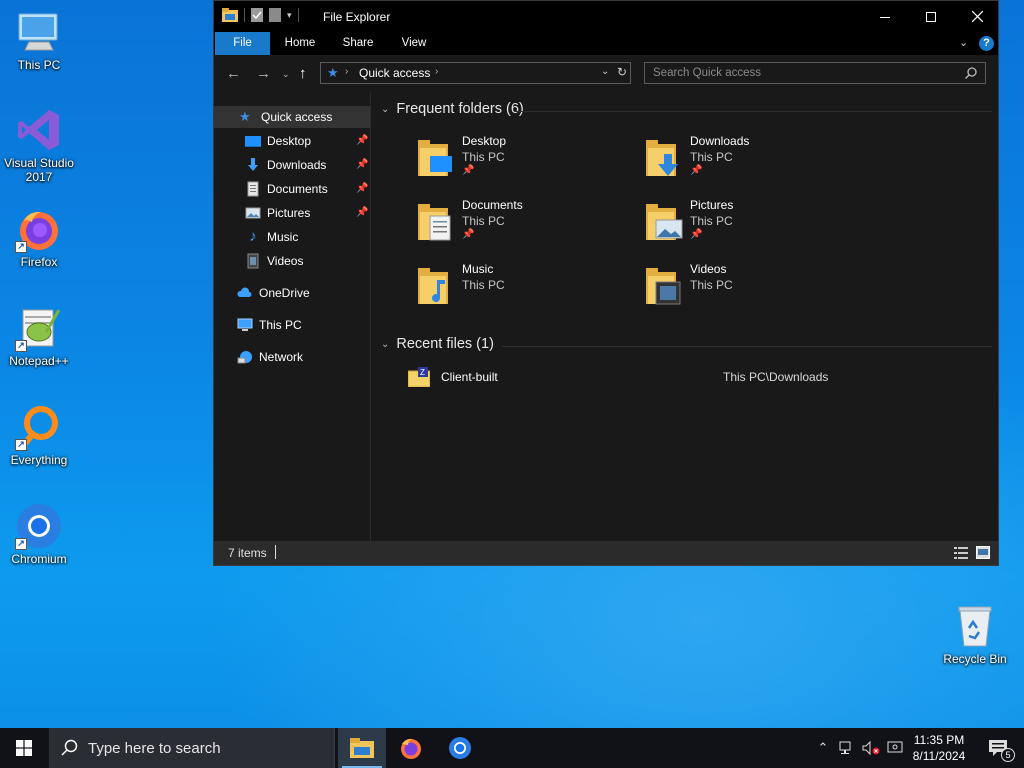 This screenshot has width=1024, height=768. What do you see at coordinates (244, 292) in the screenshot?
I see `onedrive-icon` at bounding box center [244, 292].